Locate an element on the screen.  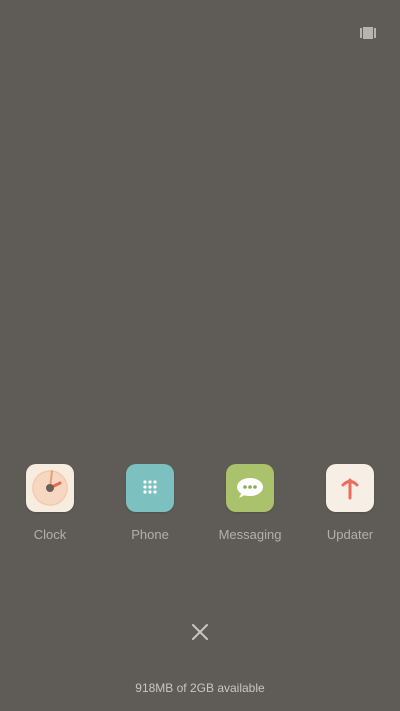
app-label-phone: Phone is located at coordinates (150, 534).